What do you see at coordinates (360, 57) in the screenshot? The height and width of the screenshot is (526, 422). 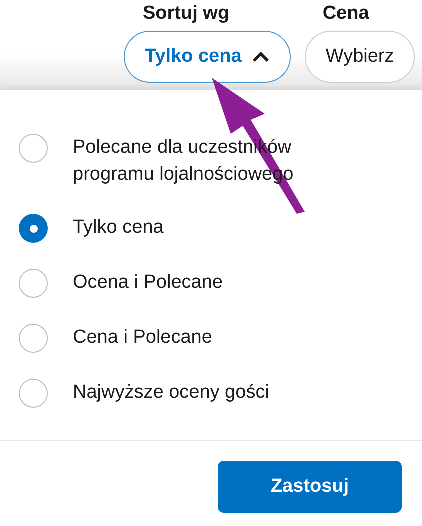 I see `filter-dropdown: Wybierz` at bounding box center [360, 57].